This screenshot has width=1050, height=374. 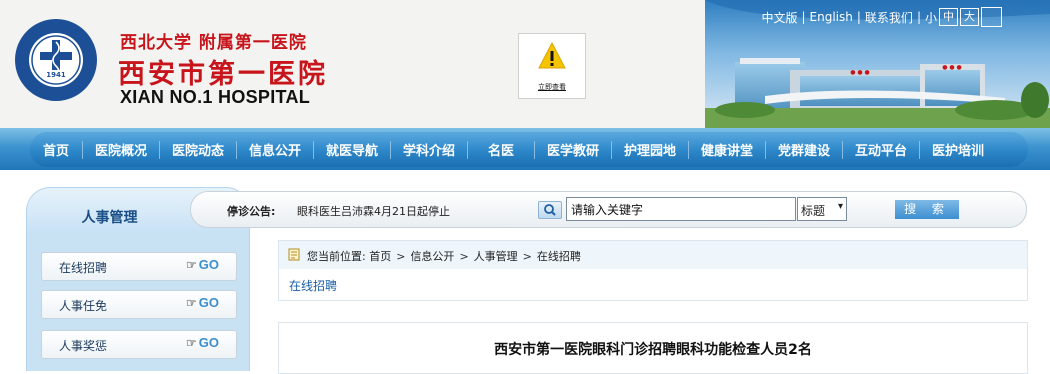 I want to click on nav-item-13: 医护培训, so click(x=958, y=149).